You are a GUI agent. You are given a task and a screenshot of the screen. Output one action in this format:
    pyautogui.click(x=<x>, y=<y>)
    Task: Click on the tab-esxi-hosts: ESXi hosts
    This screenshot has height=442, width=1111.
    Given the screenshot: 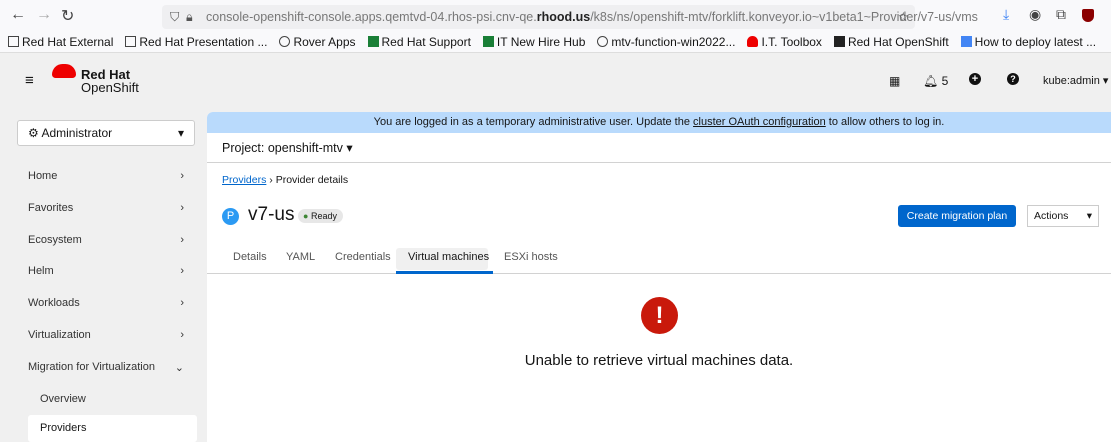 What is the action you would take?
    pyautogui.click(x=531, y=257)
    